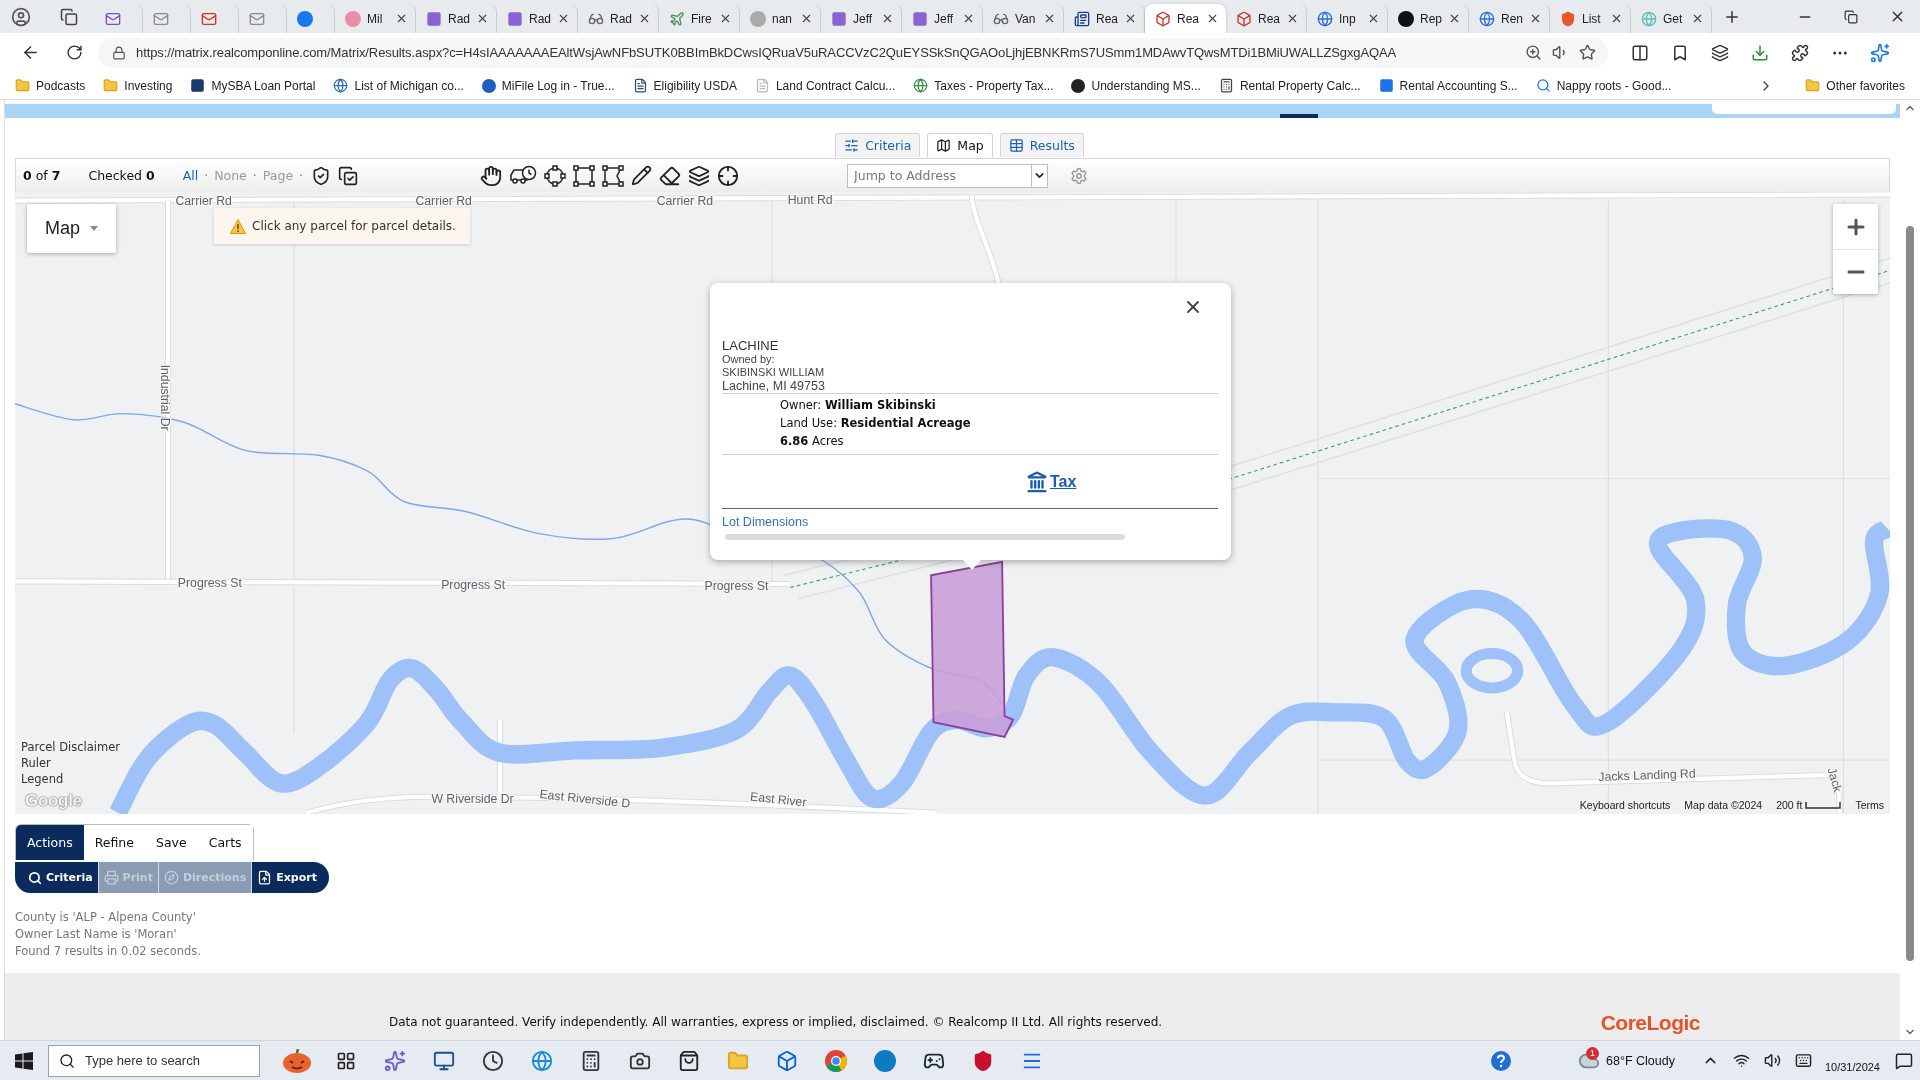  I want to click on rectangle-select-icon, so click(584, 175).